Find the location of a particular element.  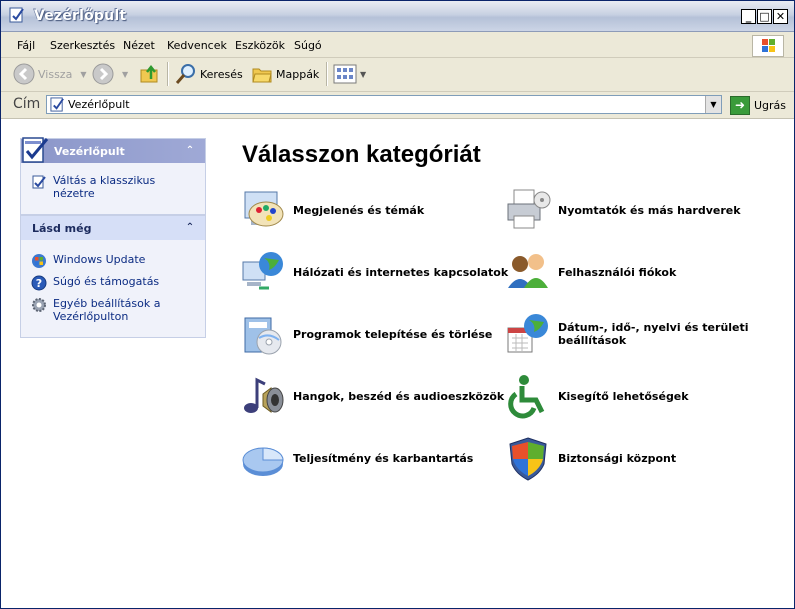

windows-update-link: Windows Update is located at coordinates (114, 261).